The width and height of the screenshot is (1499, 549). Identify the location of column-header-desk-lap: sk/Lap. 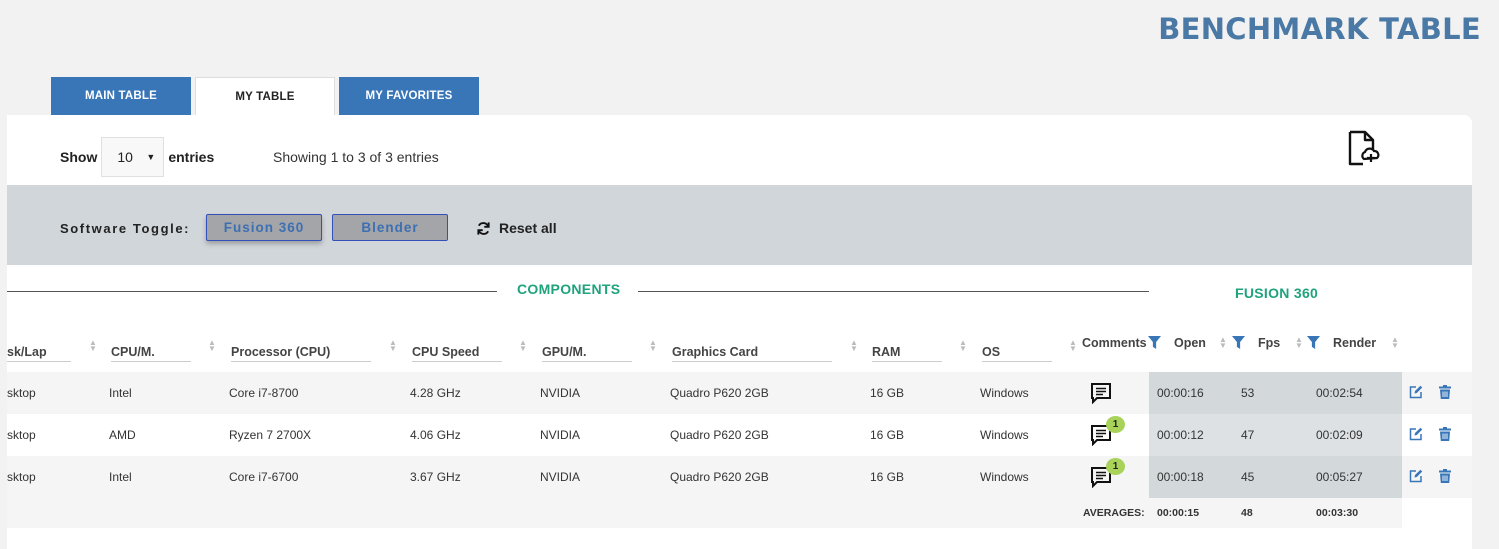
(39, 353).